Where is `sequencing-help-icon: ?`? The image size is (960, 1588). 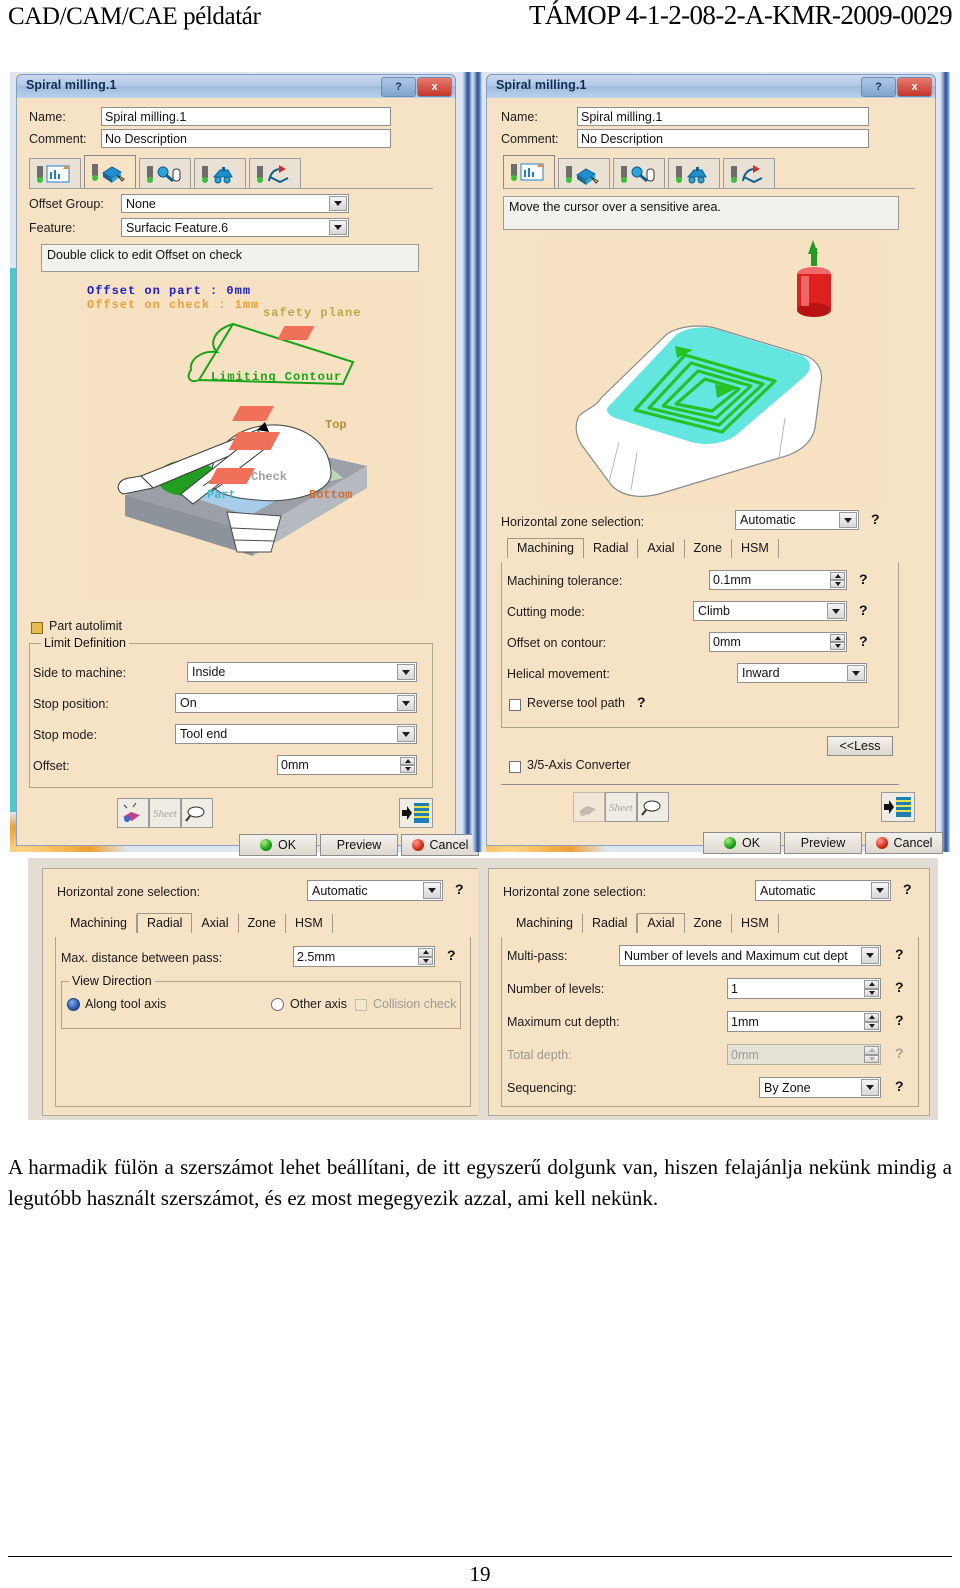
sequencing-help-icon: ? is located at coordinates (899, 1086).